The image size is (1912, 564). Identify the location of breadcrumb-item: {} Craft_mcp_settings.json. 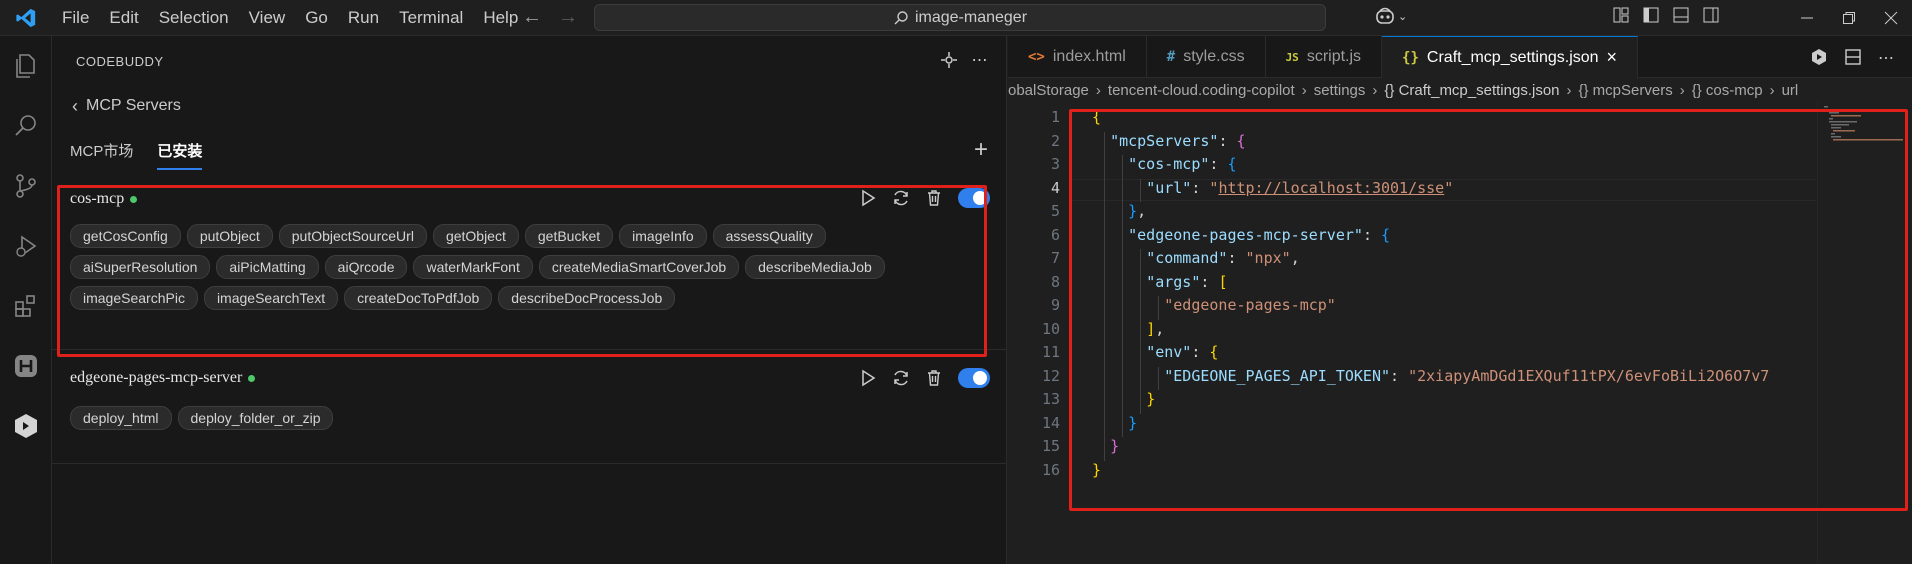
(1471, 90).